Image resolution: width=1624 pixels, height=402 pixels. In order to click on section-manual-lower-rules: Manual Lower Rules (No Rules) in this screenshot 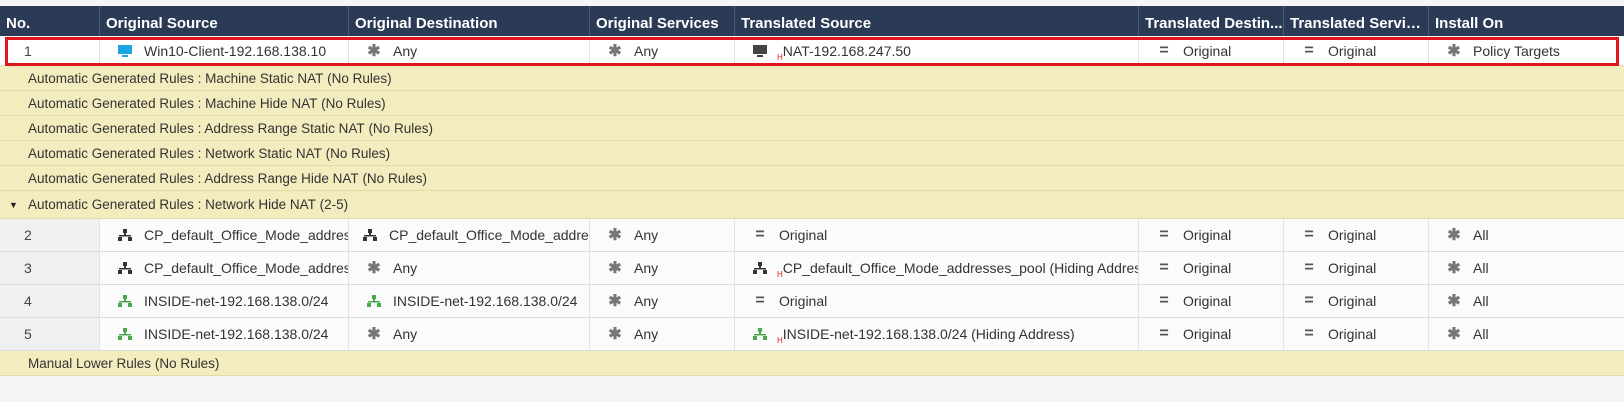, I will do `click(812, 363)`.